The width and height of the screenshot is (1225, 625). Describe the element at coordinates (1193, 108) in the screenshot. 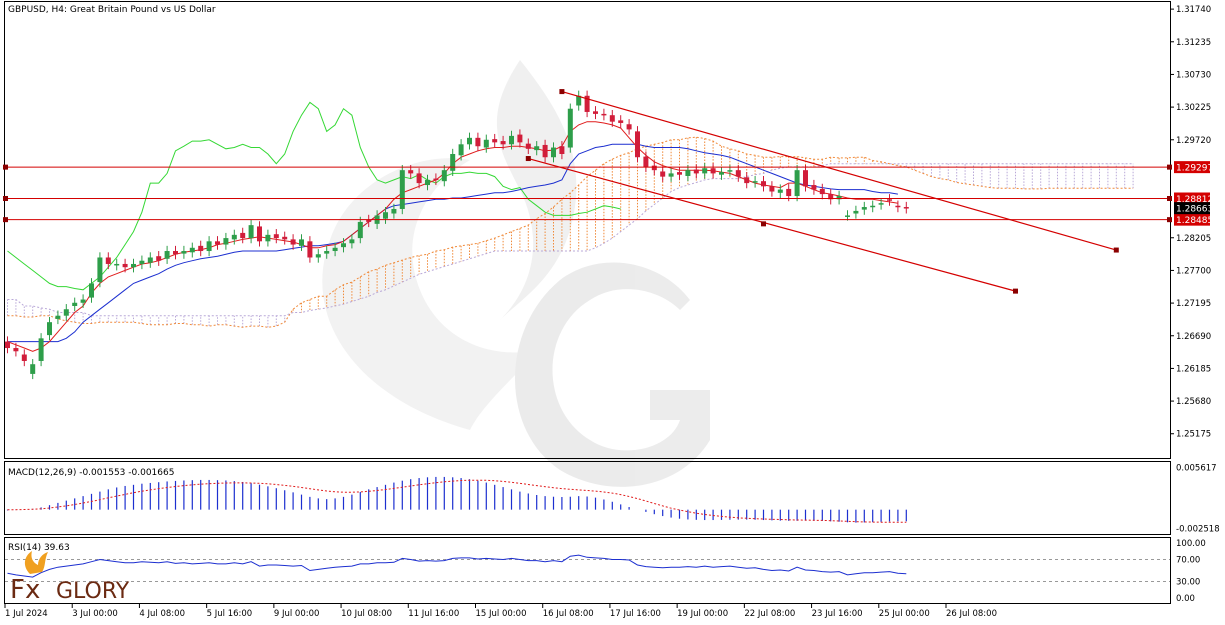

I see `price-tick-label: 1.30225` at that location.